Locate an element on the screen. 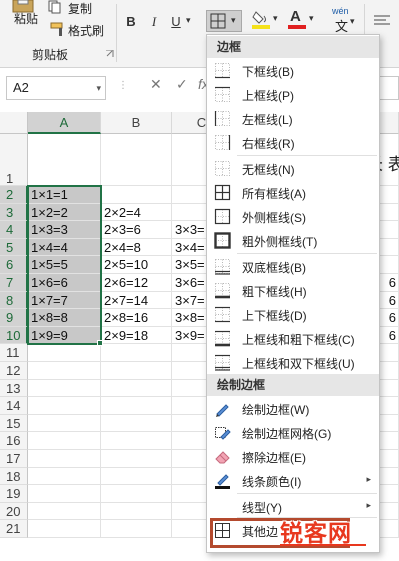 The width and height of the screenshot is (399, 561). row-header-12: 12 is located at coordinates (14, 371).